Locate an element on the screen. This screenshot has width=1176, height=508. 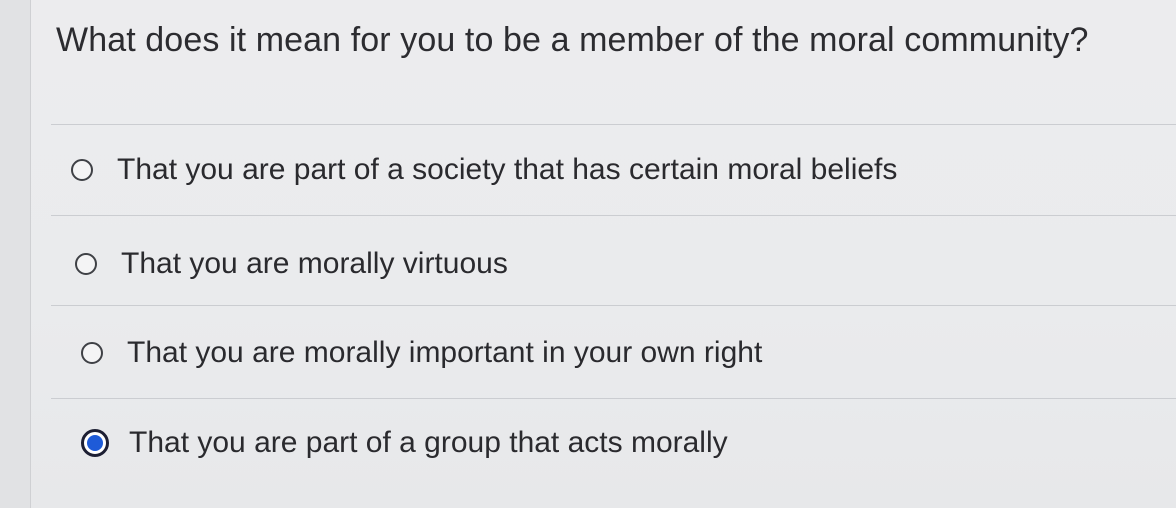
answer-label: That you are morally virtuous is located at coordinates (314, 263).